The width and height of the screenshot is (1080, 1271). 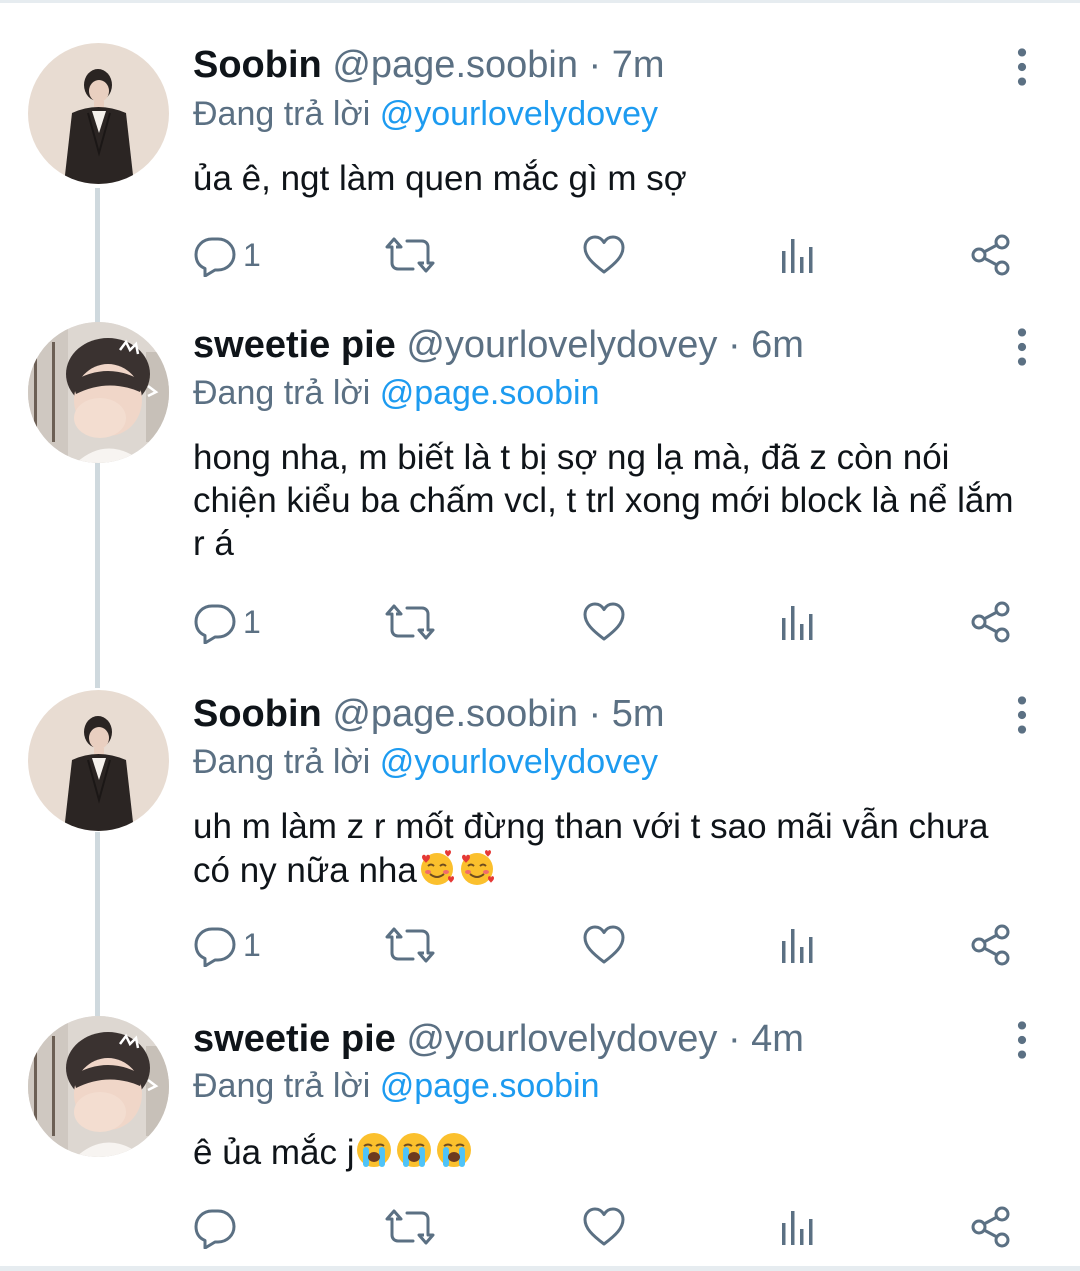 I want to click on tweet-header: Soobin @page.soobin · 5m, so click(x=429, y=714).